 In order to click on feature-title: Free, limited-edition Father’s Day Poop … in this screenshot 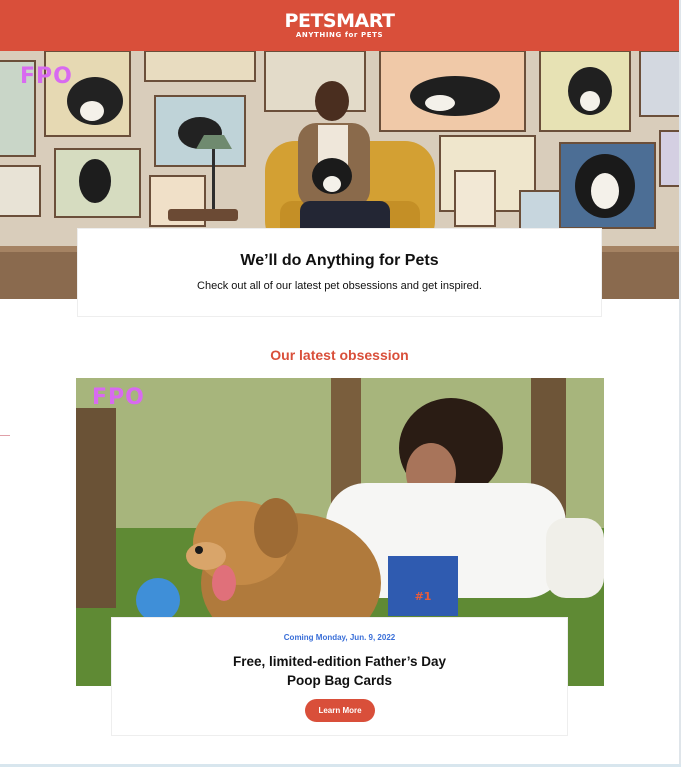, I will do `click(339, 671)`.